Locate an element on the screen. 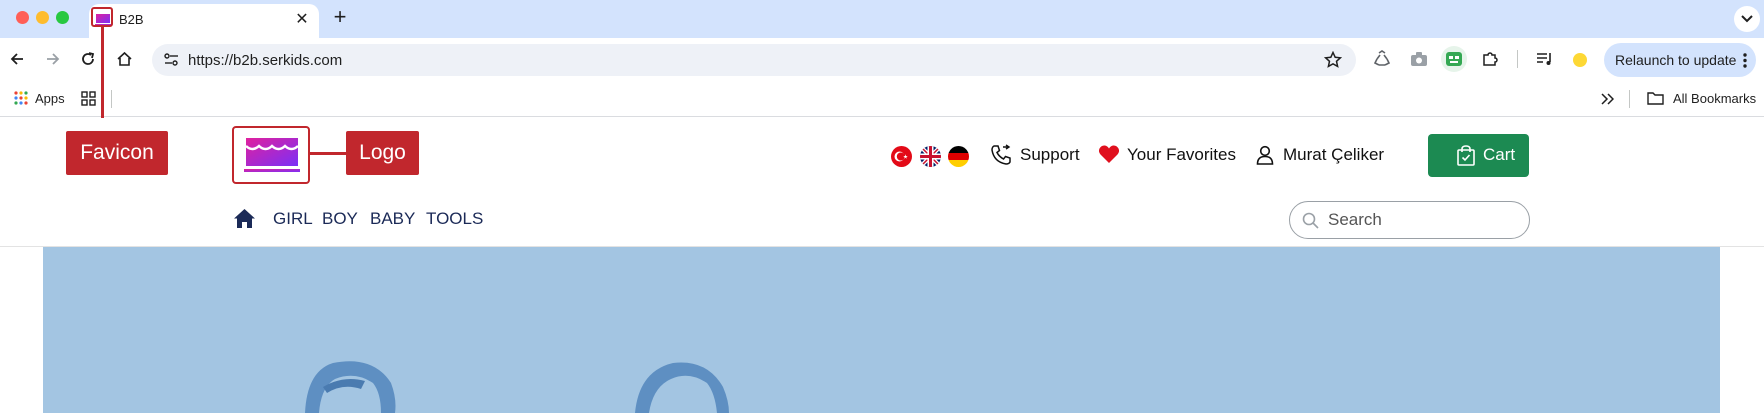  bookmarks-bar: Apps All Bookmarks is located at coordinates (882, 99).